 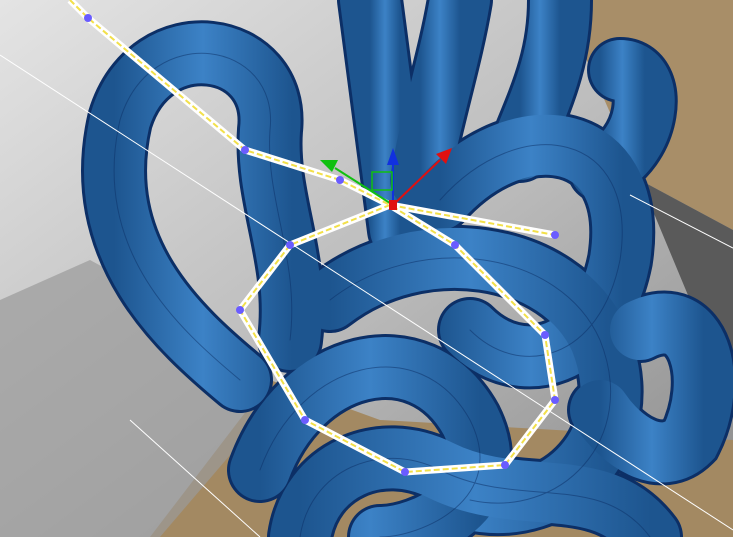 What do you see at coordinates (393, 205) in the screenshot?
I see `gizmo-center` at bounding box center [393, 205].